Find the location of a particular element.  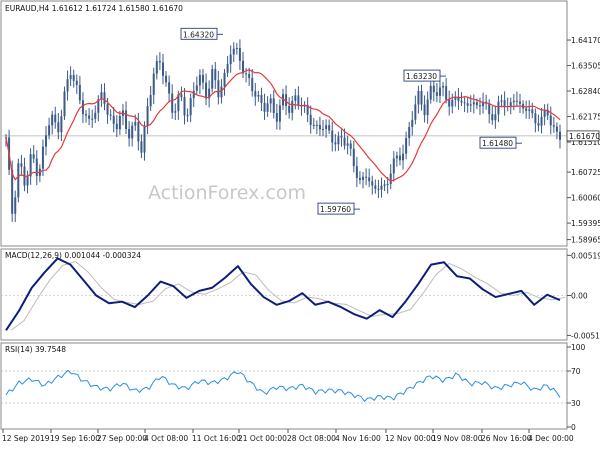

time-tick-label: 19 Nov 08:00 is located at coordinates (457, 438).